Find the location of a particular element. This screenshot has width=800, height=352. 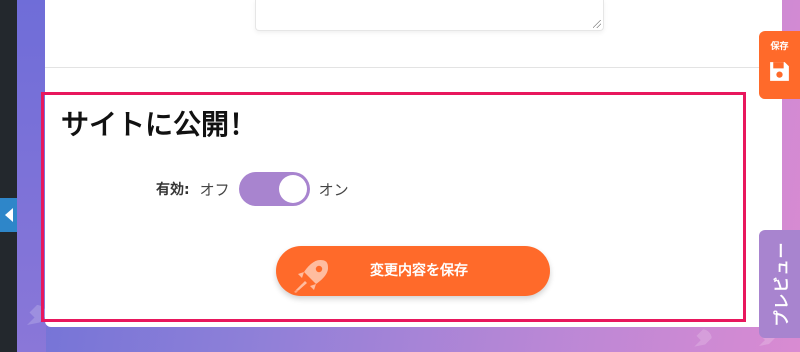

publish-toggle-row: 有効: オフ オン is located at coordinates (252, 189).